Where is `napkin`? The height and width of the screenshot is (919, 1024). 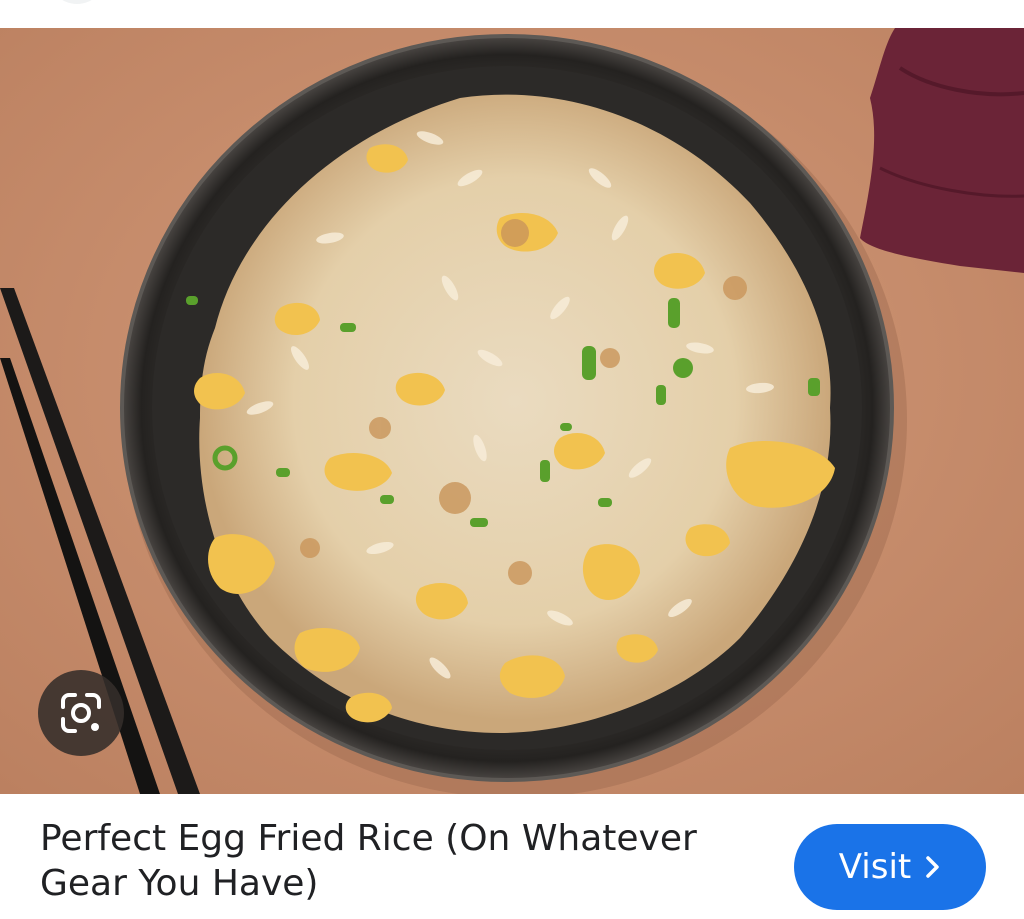 napkin is located at coordinates (942, 150).